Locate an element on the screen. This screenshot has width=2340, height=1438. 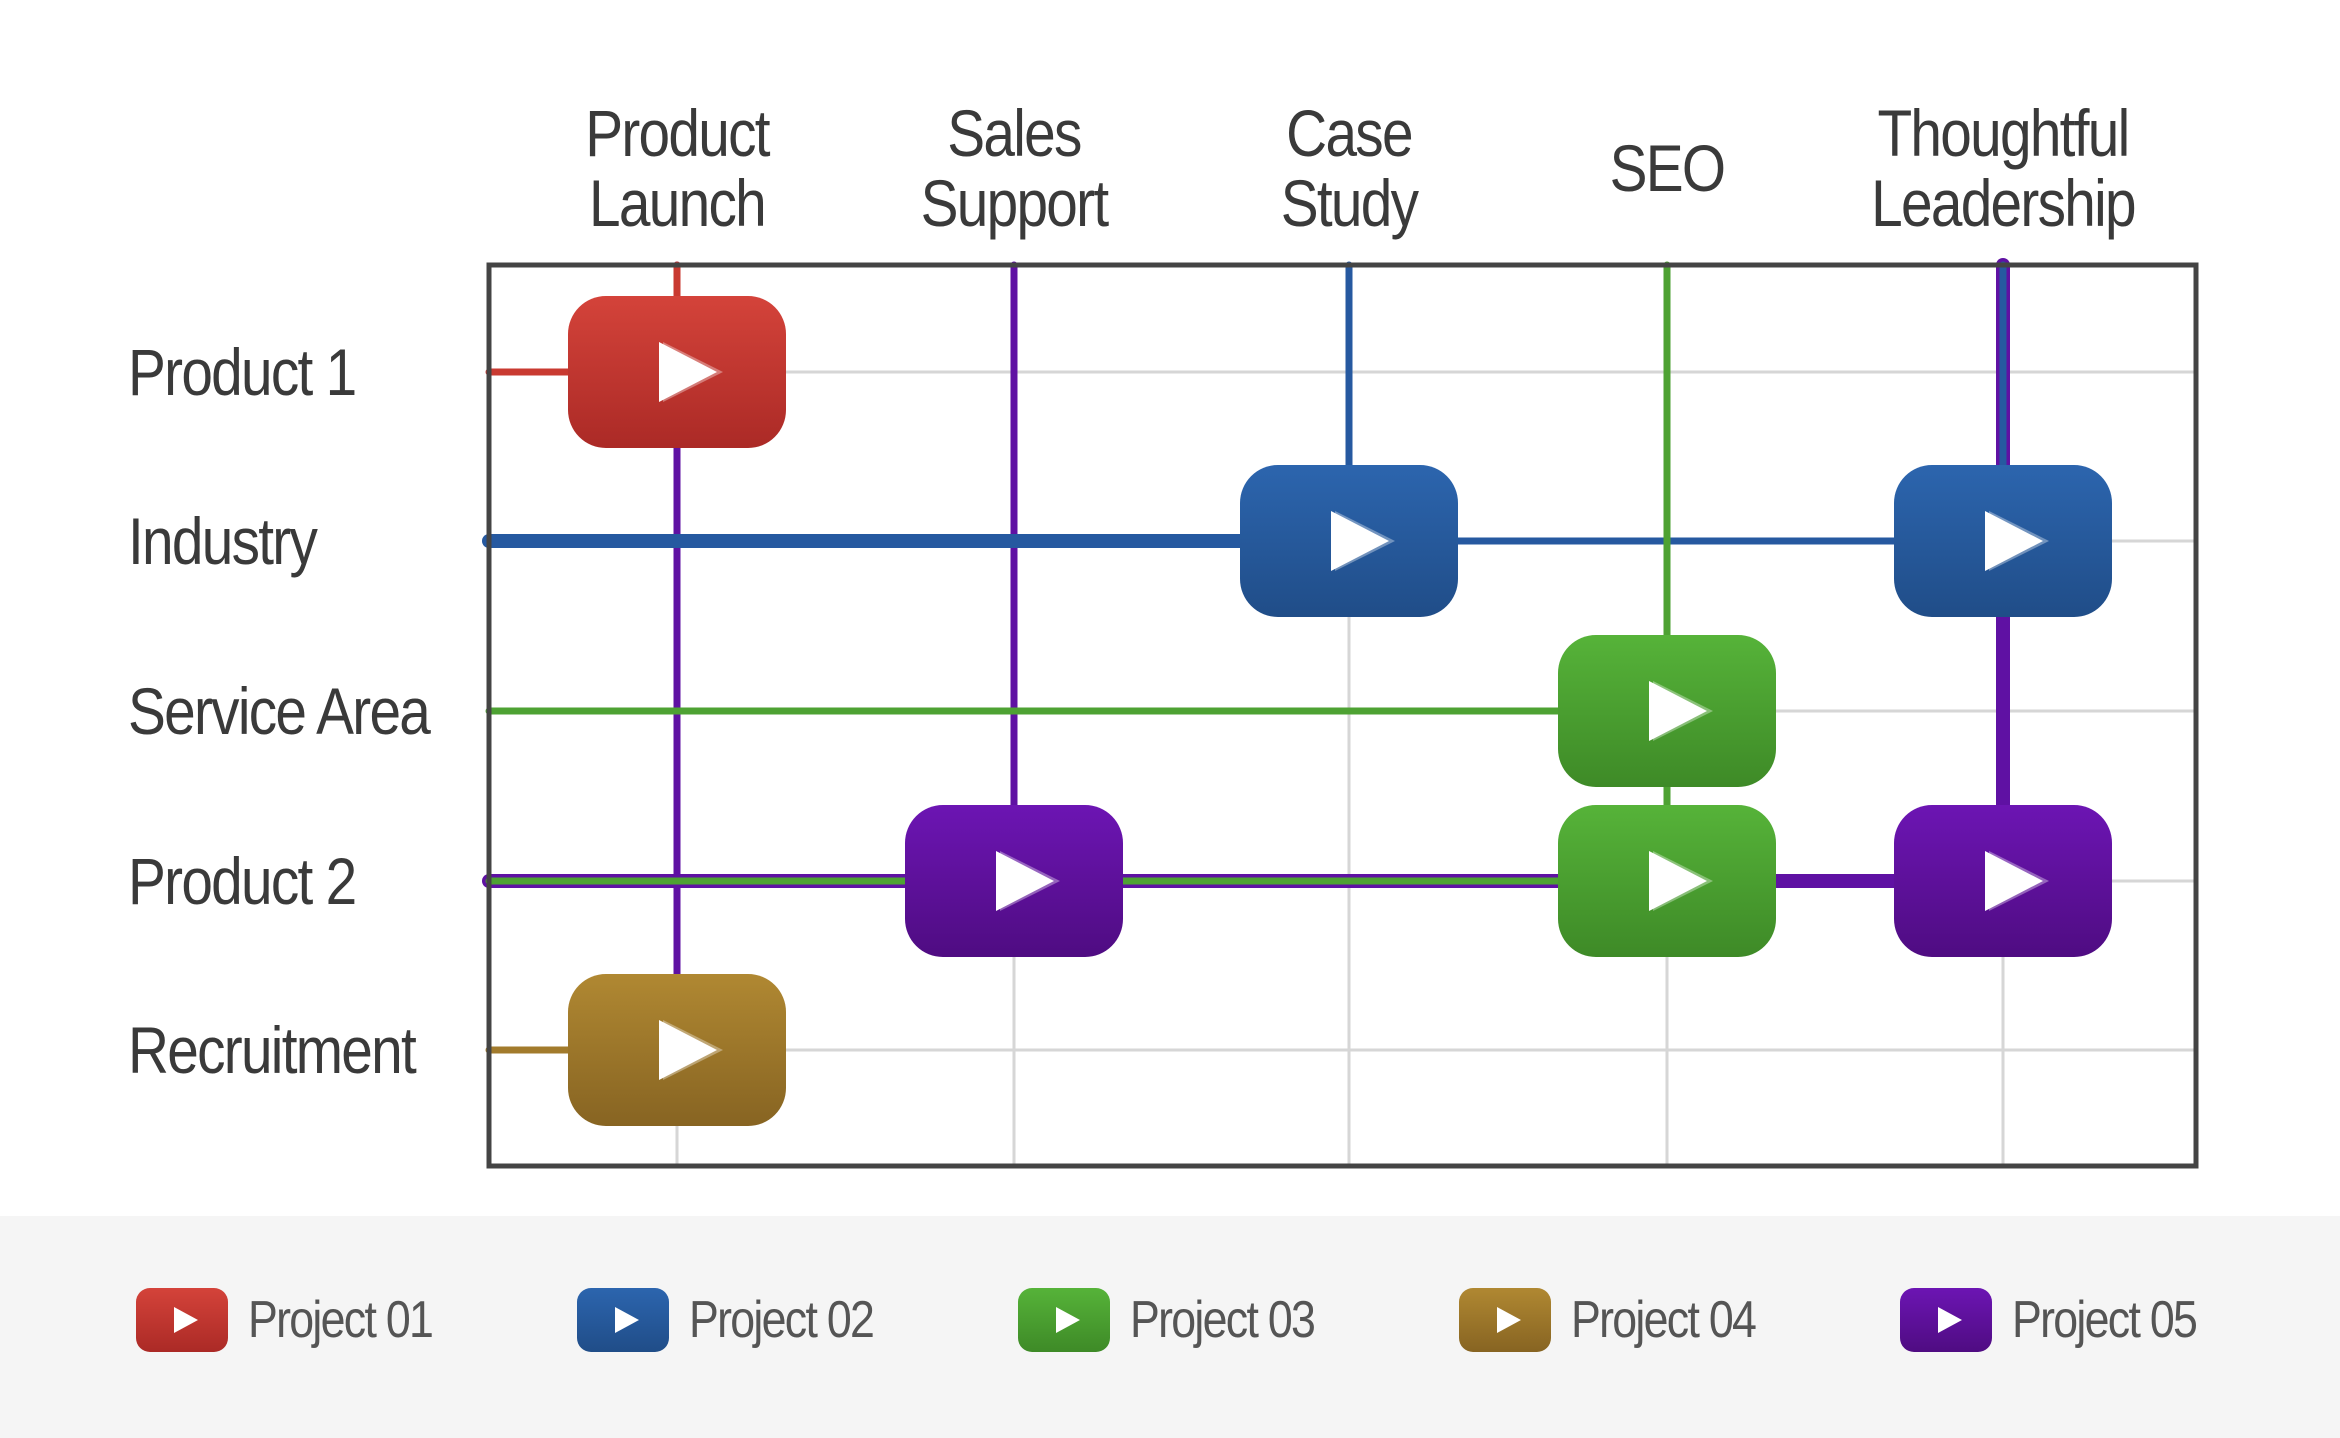
legend-label: Project 02 is located at coordinates (782, 1320).